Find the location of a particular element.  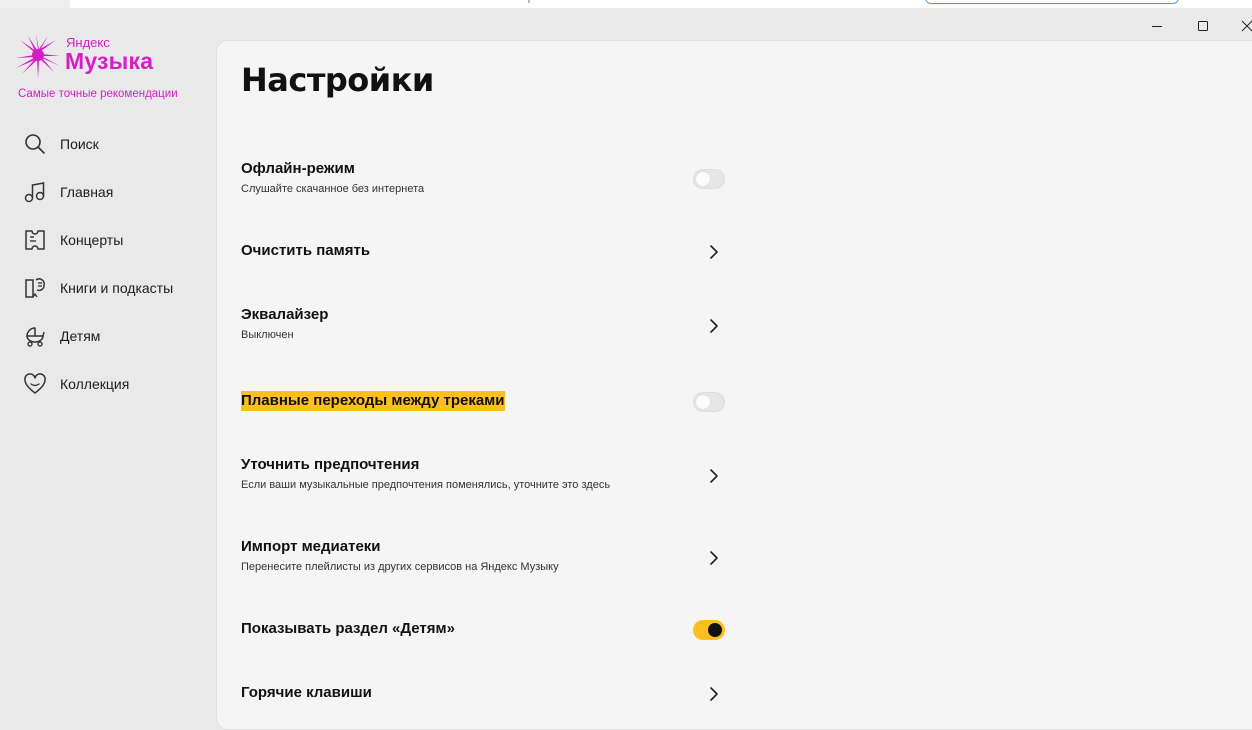

setting-clear-memory: Очистить память is located at coordinates (483, 252).